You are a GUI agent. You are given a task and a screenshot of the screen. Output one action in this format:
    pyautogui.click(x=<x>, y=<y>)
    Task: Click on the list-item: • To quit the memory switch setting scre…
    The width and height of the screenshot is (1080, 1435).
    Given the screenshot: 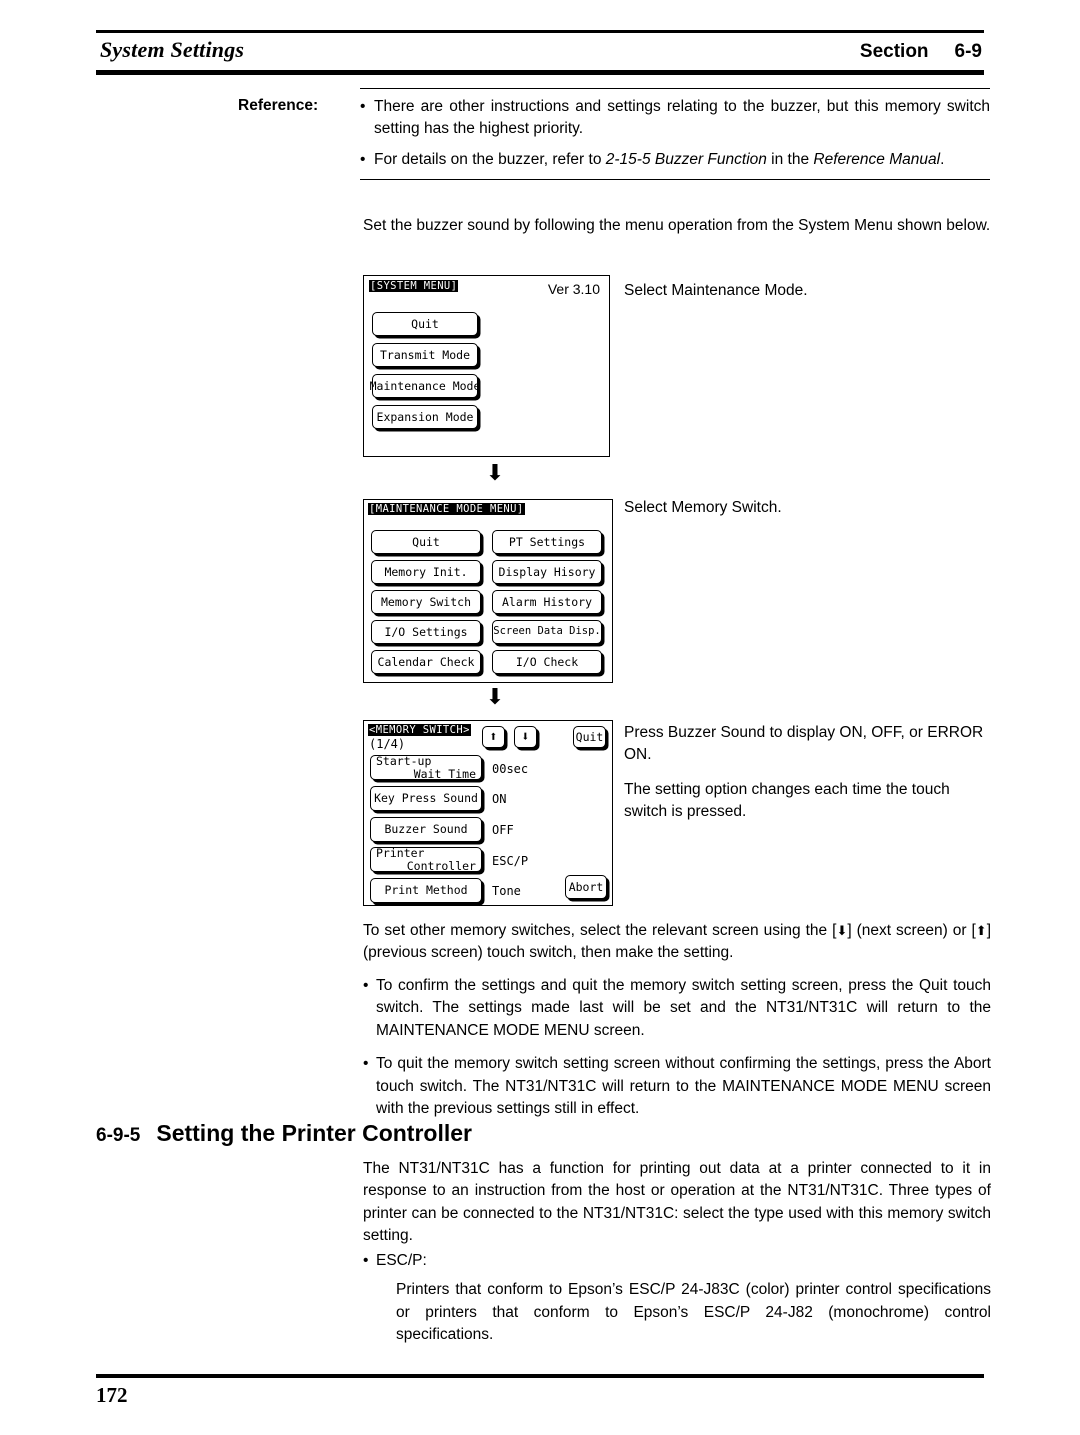 What is the action you would take?
    pyautogui.click(x=677, y=1086)
    